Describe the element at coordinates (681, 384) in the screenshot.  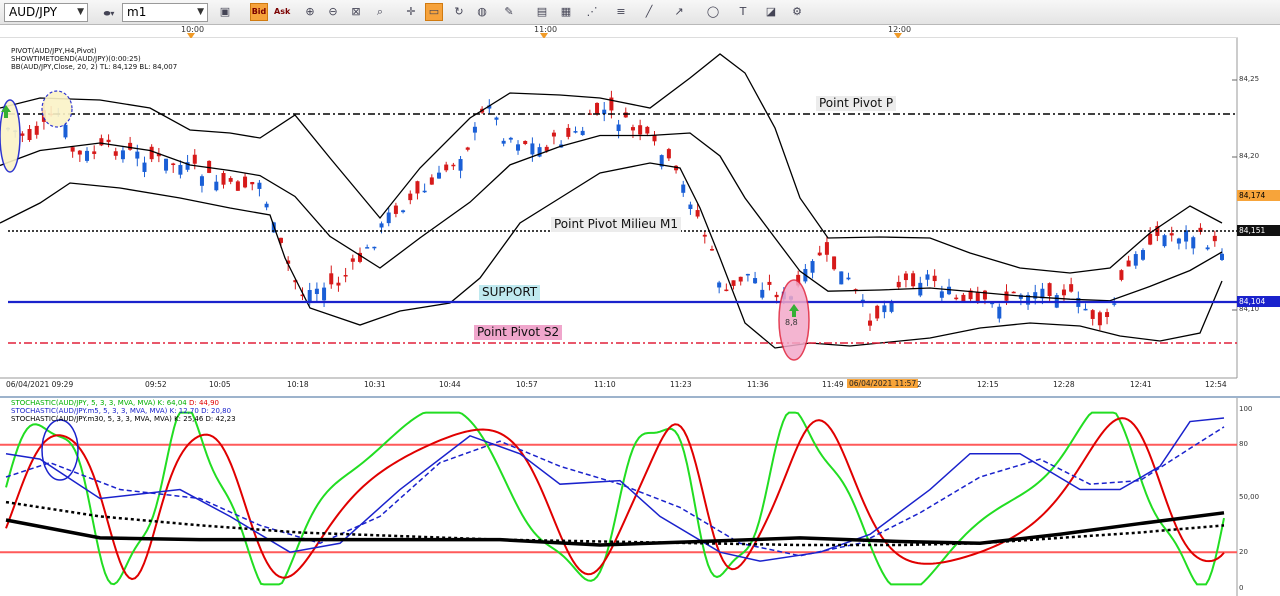
I see `x-tick-label: 11:23` at that location.